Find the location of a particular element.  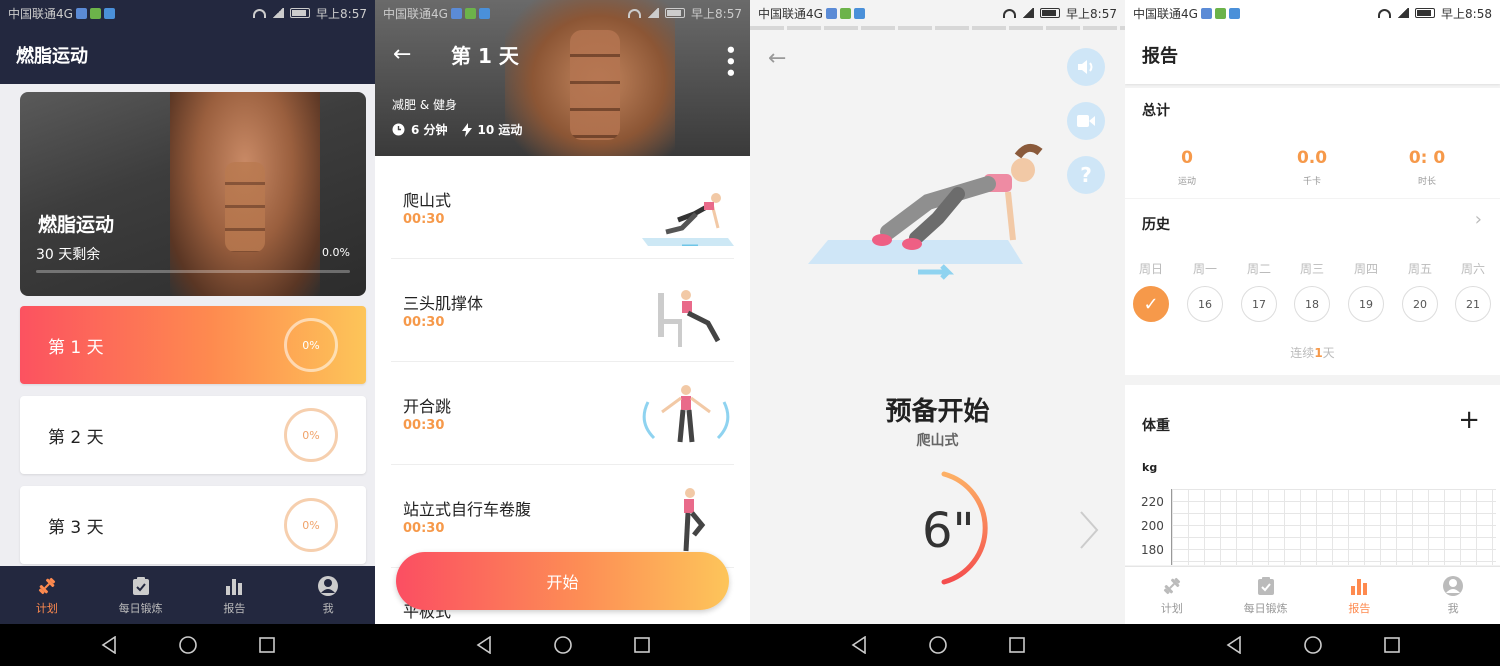

clock-text: 早上8:57 is located at coordinates (1091, 13).